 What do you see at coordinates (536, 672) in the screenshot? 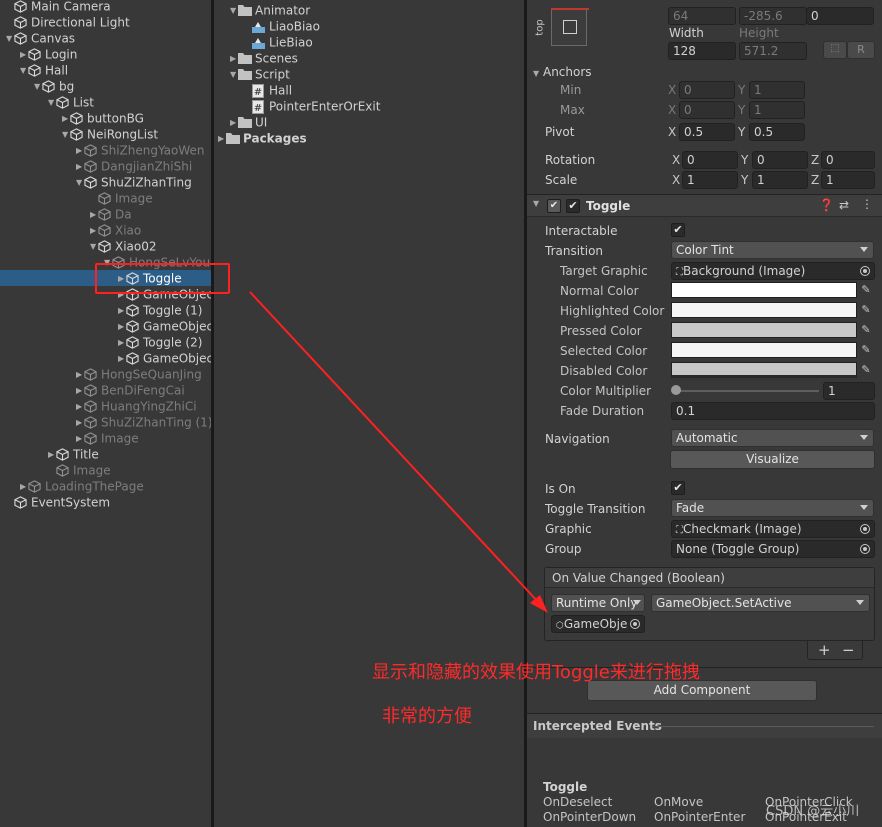
I see `annotation-text-line1: 显示和隐藏的效果使用Toggle来进行拖拽` at bounding box center [536, 672].